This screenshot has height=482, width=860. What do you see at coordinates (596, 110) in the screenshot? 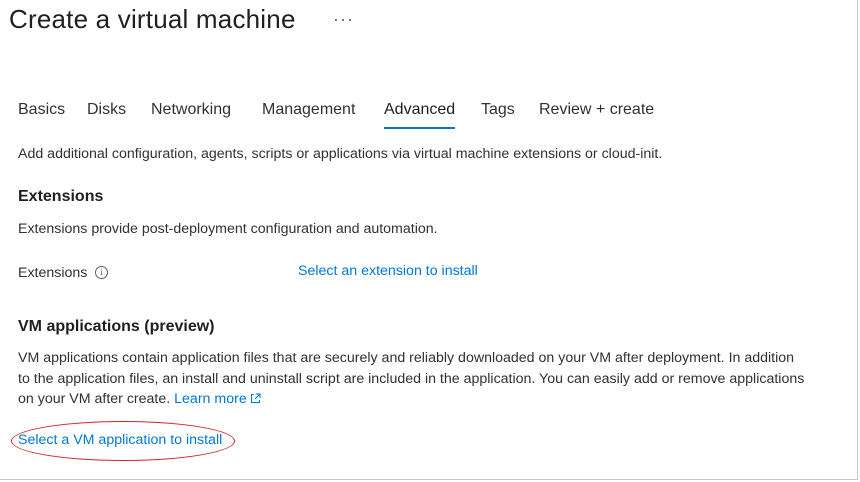
I see `tab-review-create: Review + create` at bounding box center [596, 110].